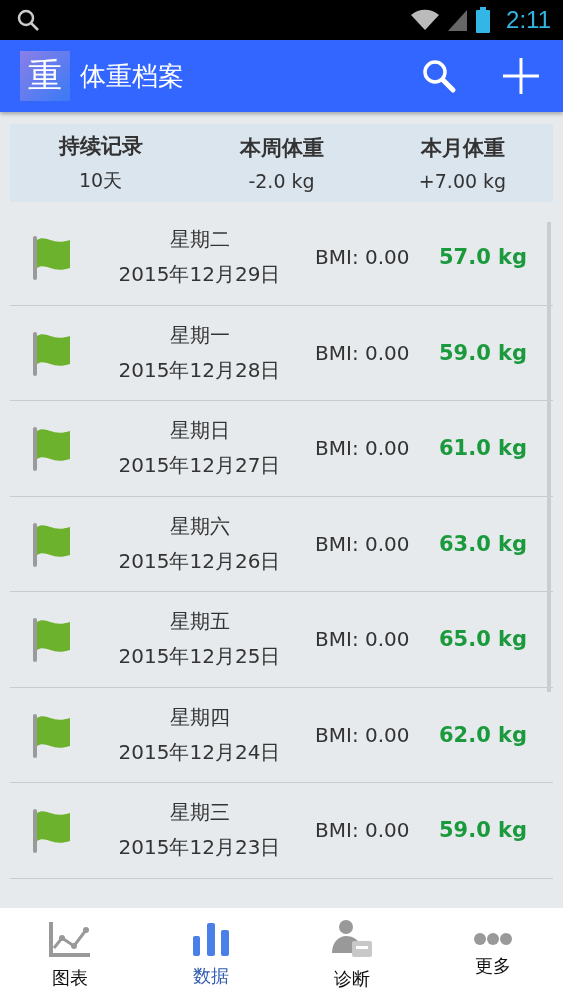 The image size is (563, 1002). Describe the element at coordinates (199, 813) in the screenshot. I see `weekday-label: 星期三` at that location.